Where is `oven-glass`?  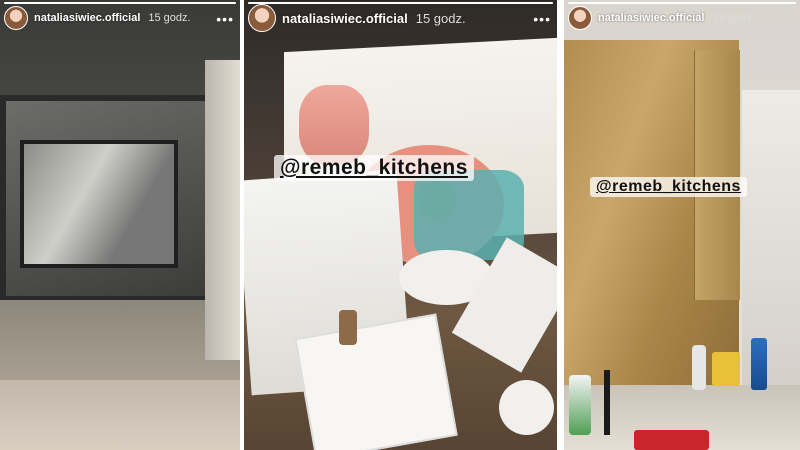 oven-glass is located at coordinates (99, 204).